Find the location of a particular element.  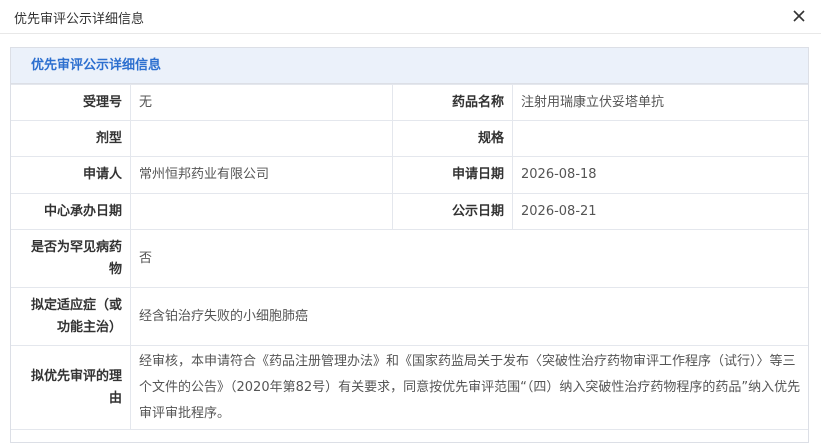

dosage-form-value is located at coordinates (261, 138).